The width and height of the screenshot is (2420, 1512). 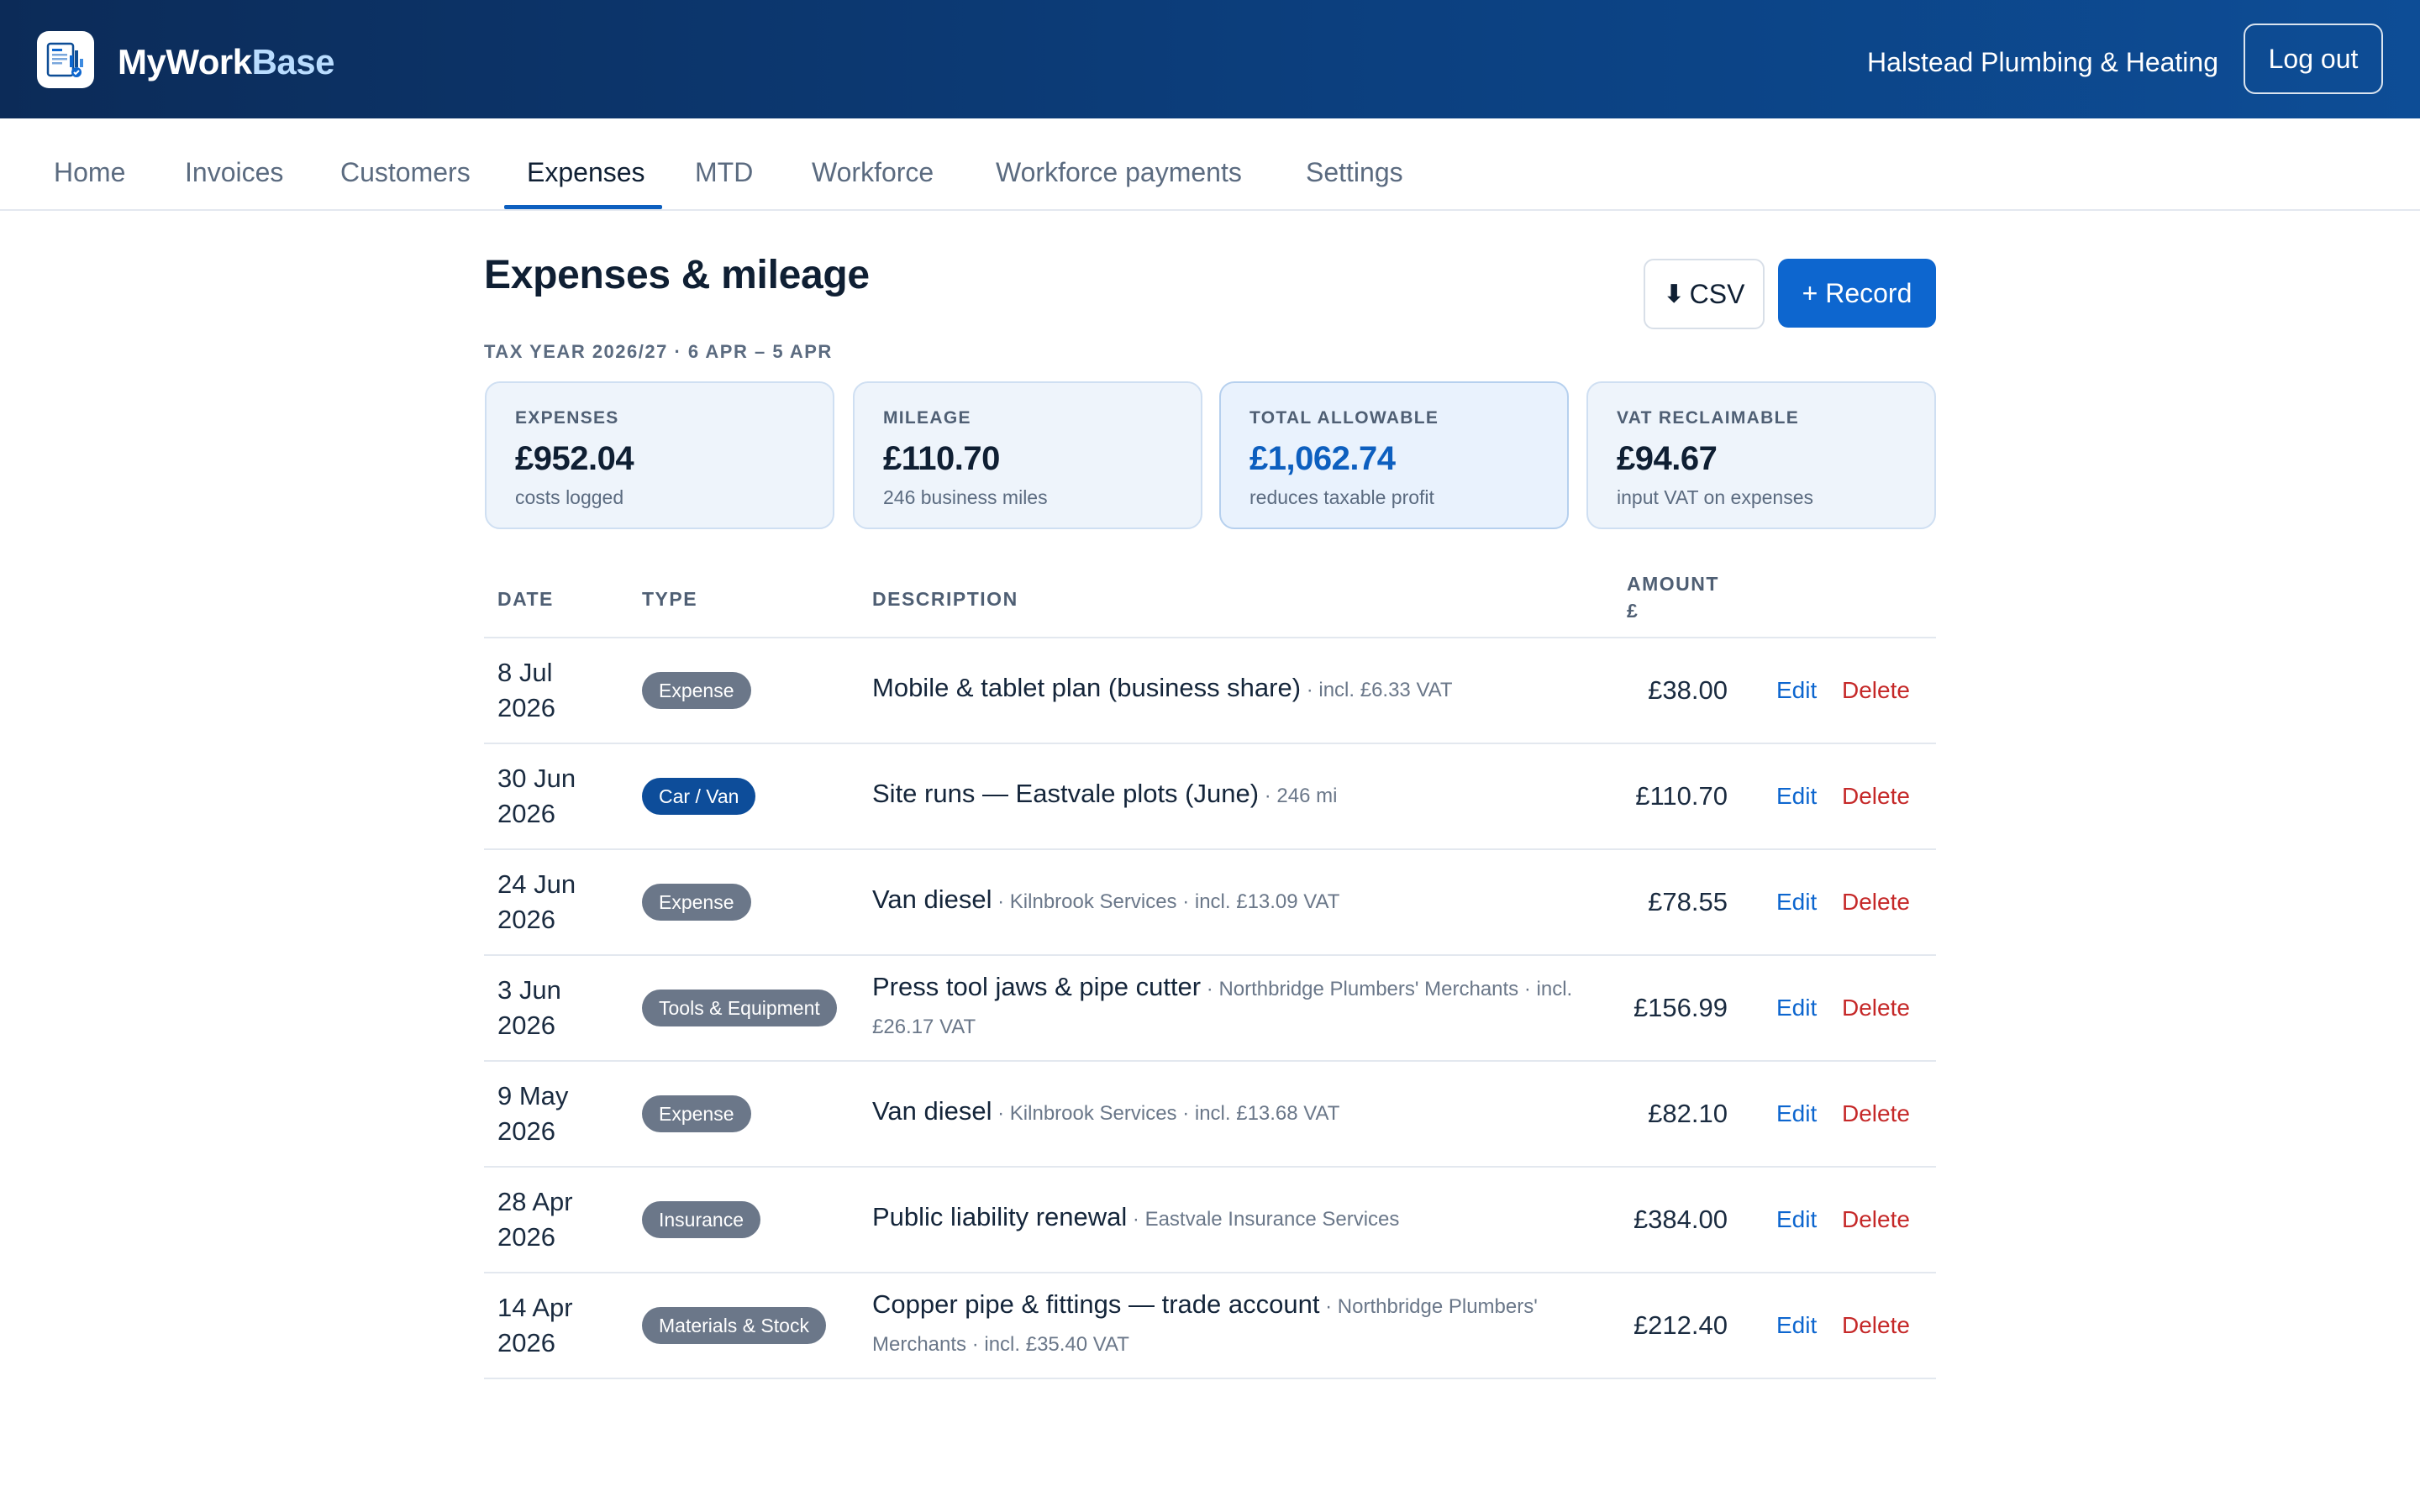 I want to click on logout-button: Log out, so click(x=2313, y=59).